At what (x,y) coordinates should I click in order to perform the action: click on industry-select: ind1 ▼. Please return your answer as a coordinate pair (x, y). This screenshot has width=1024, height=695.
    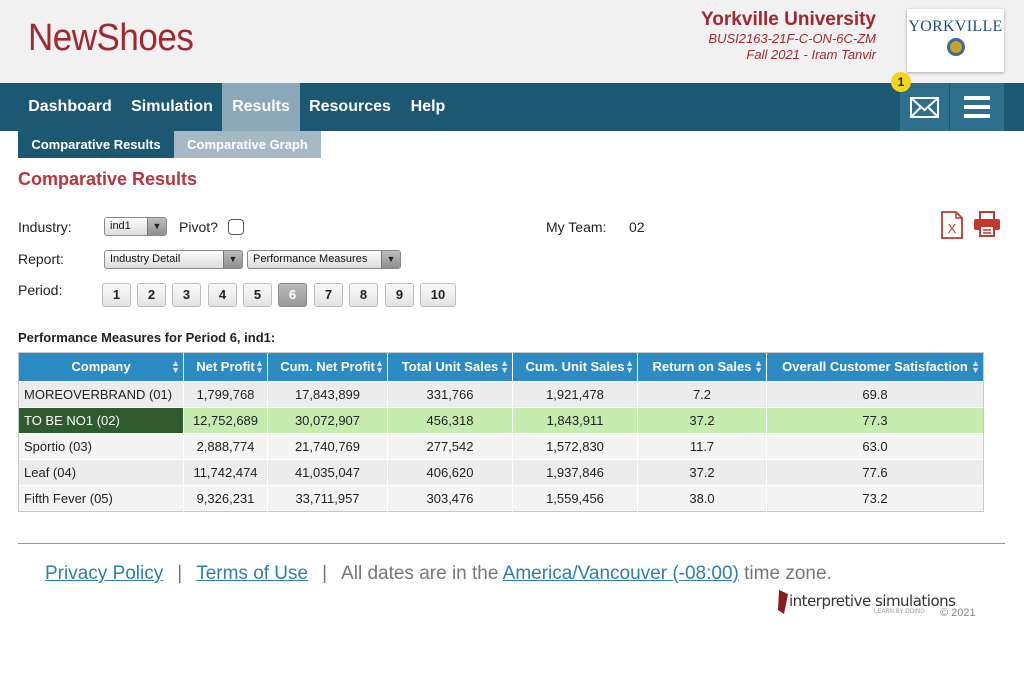
    Looking at the image, I should click on (135, 226).